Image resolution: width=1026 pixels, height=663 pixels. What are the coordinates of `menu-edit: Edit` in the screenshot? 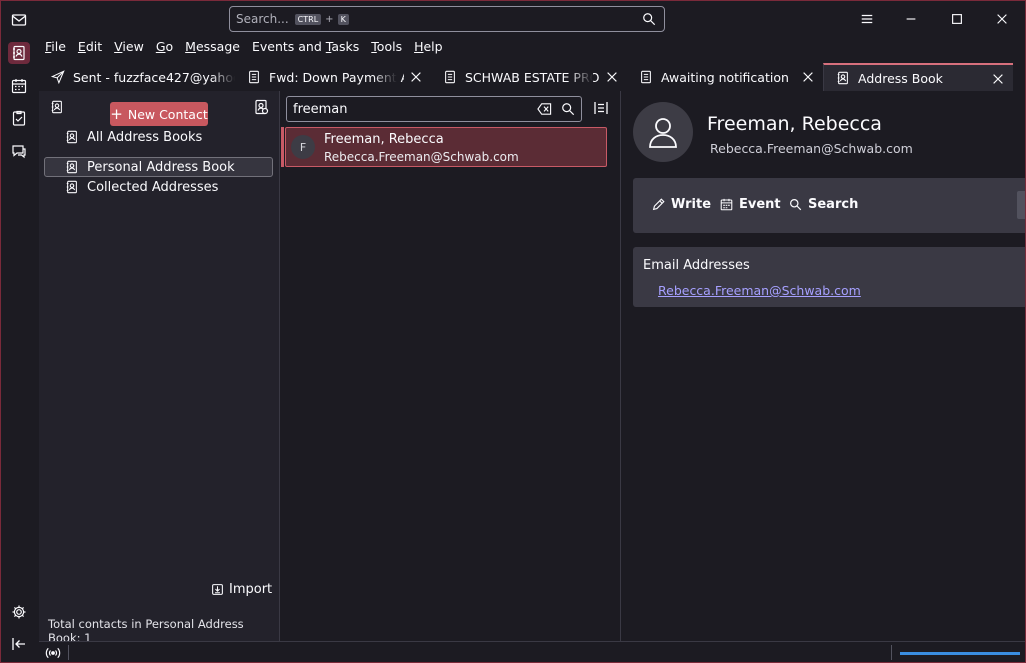 It's located at (90, 48).